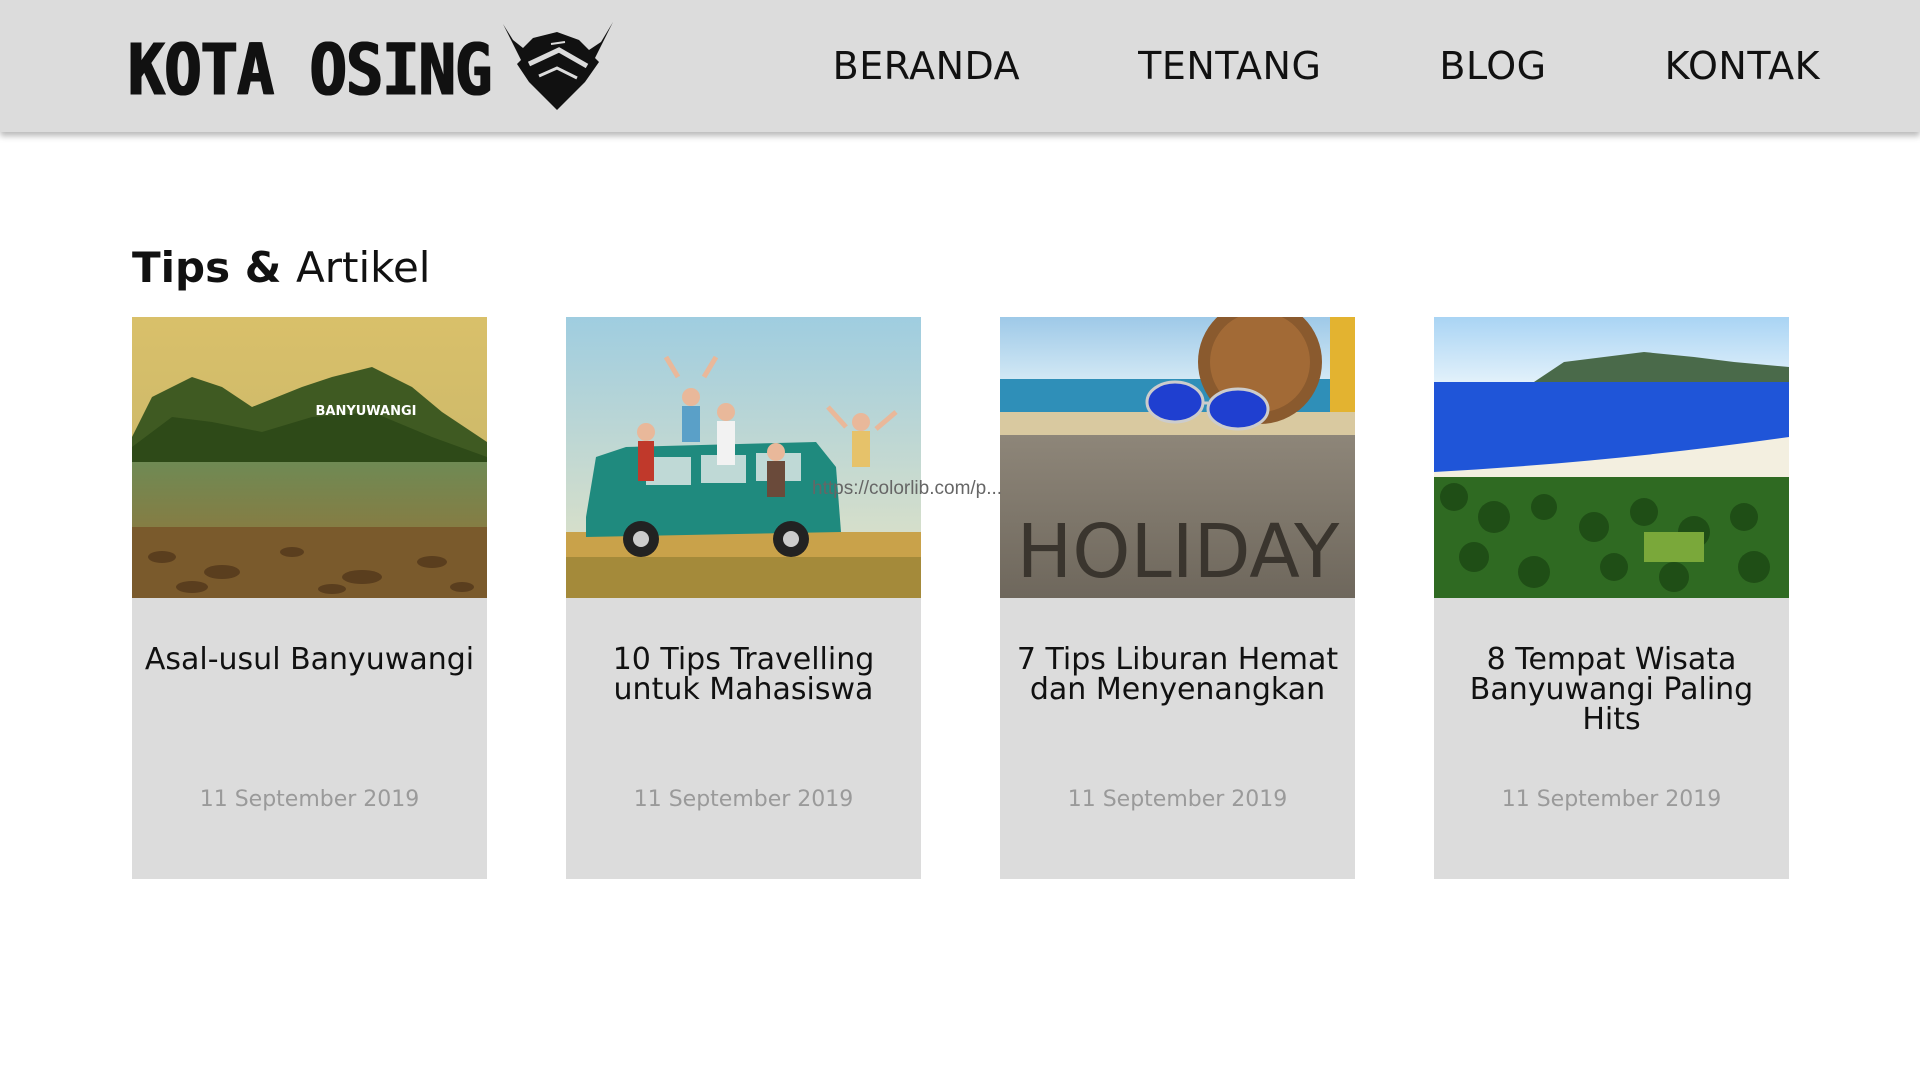 The image size is (1920, 1080). What do you see at coordinates (1611, 457) in the screenshot?
I see `article-image-beach` at bounding box center [1611, 457].